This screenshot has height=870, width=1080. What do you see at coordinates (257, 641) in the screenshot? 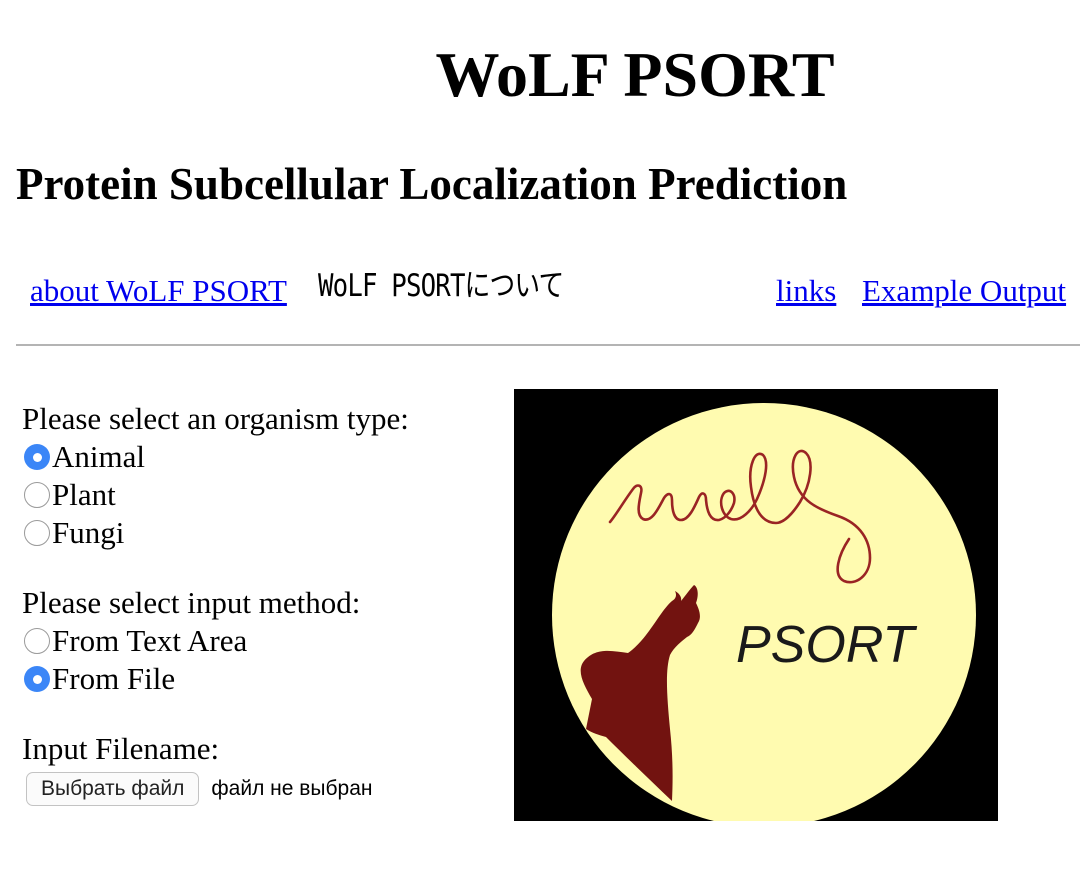
I see `method-option-text-area: From Text Area` at bounding box center [257, 641].